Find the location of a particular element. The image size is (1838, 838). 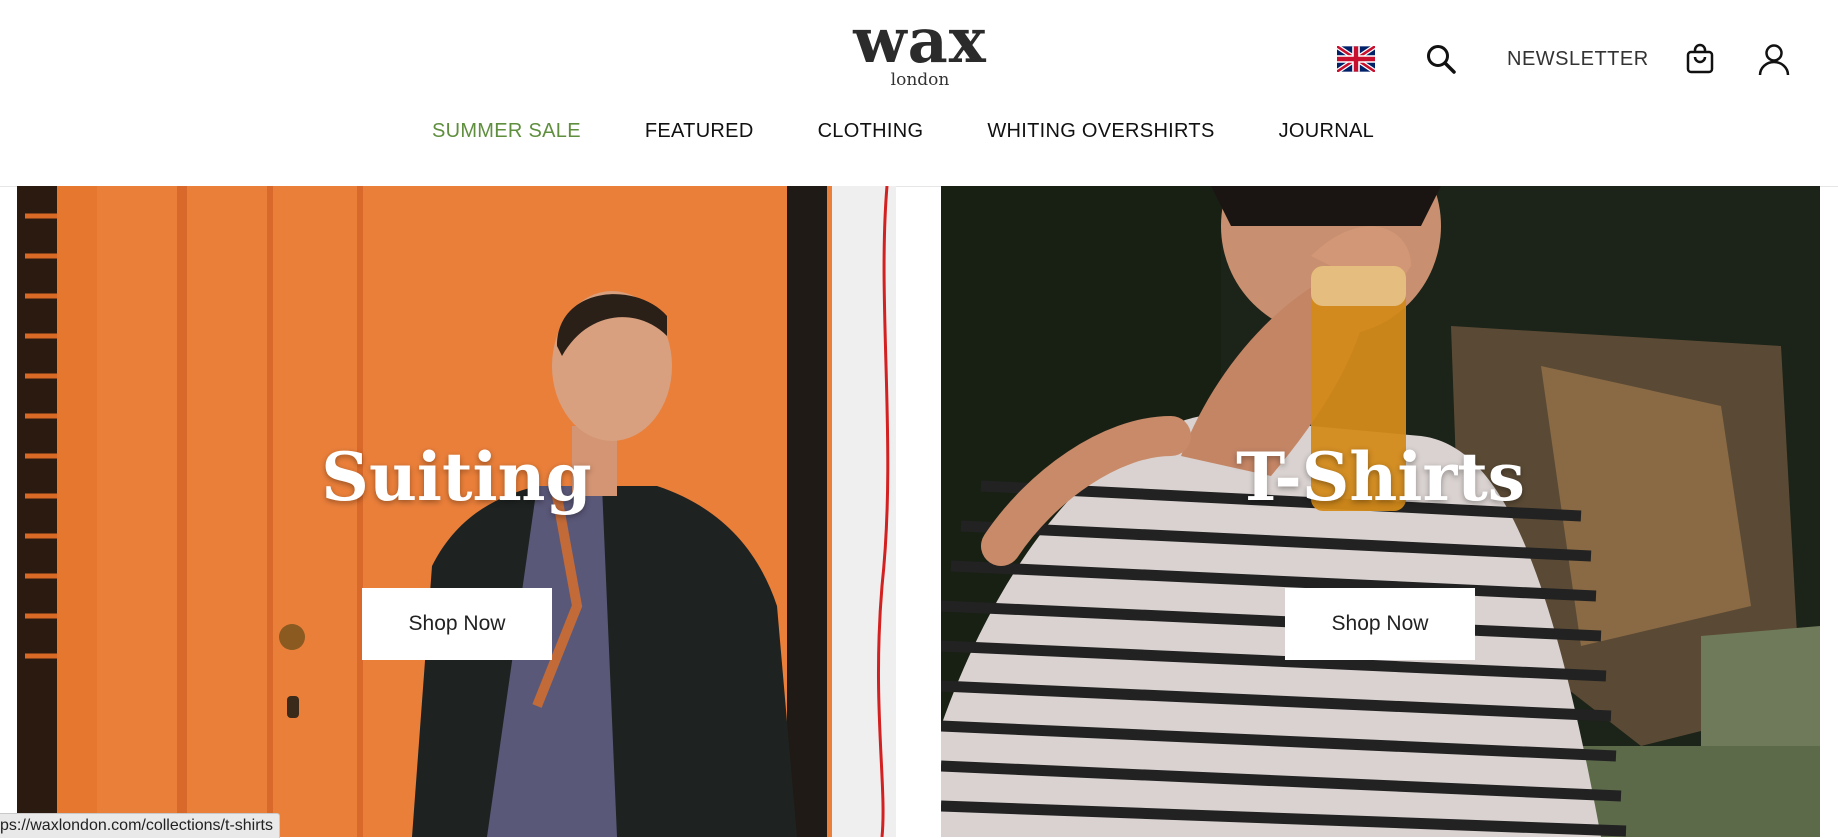

uk-flag-icon is located at coordinates (1356, 59).